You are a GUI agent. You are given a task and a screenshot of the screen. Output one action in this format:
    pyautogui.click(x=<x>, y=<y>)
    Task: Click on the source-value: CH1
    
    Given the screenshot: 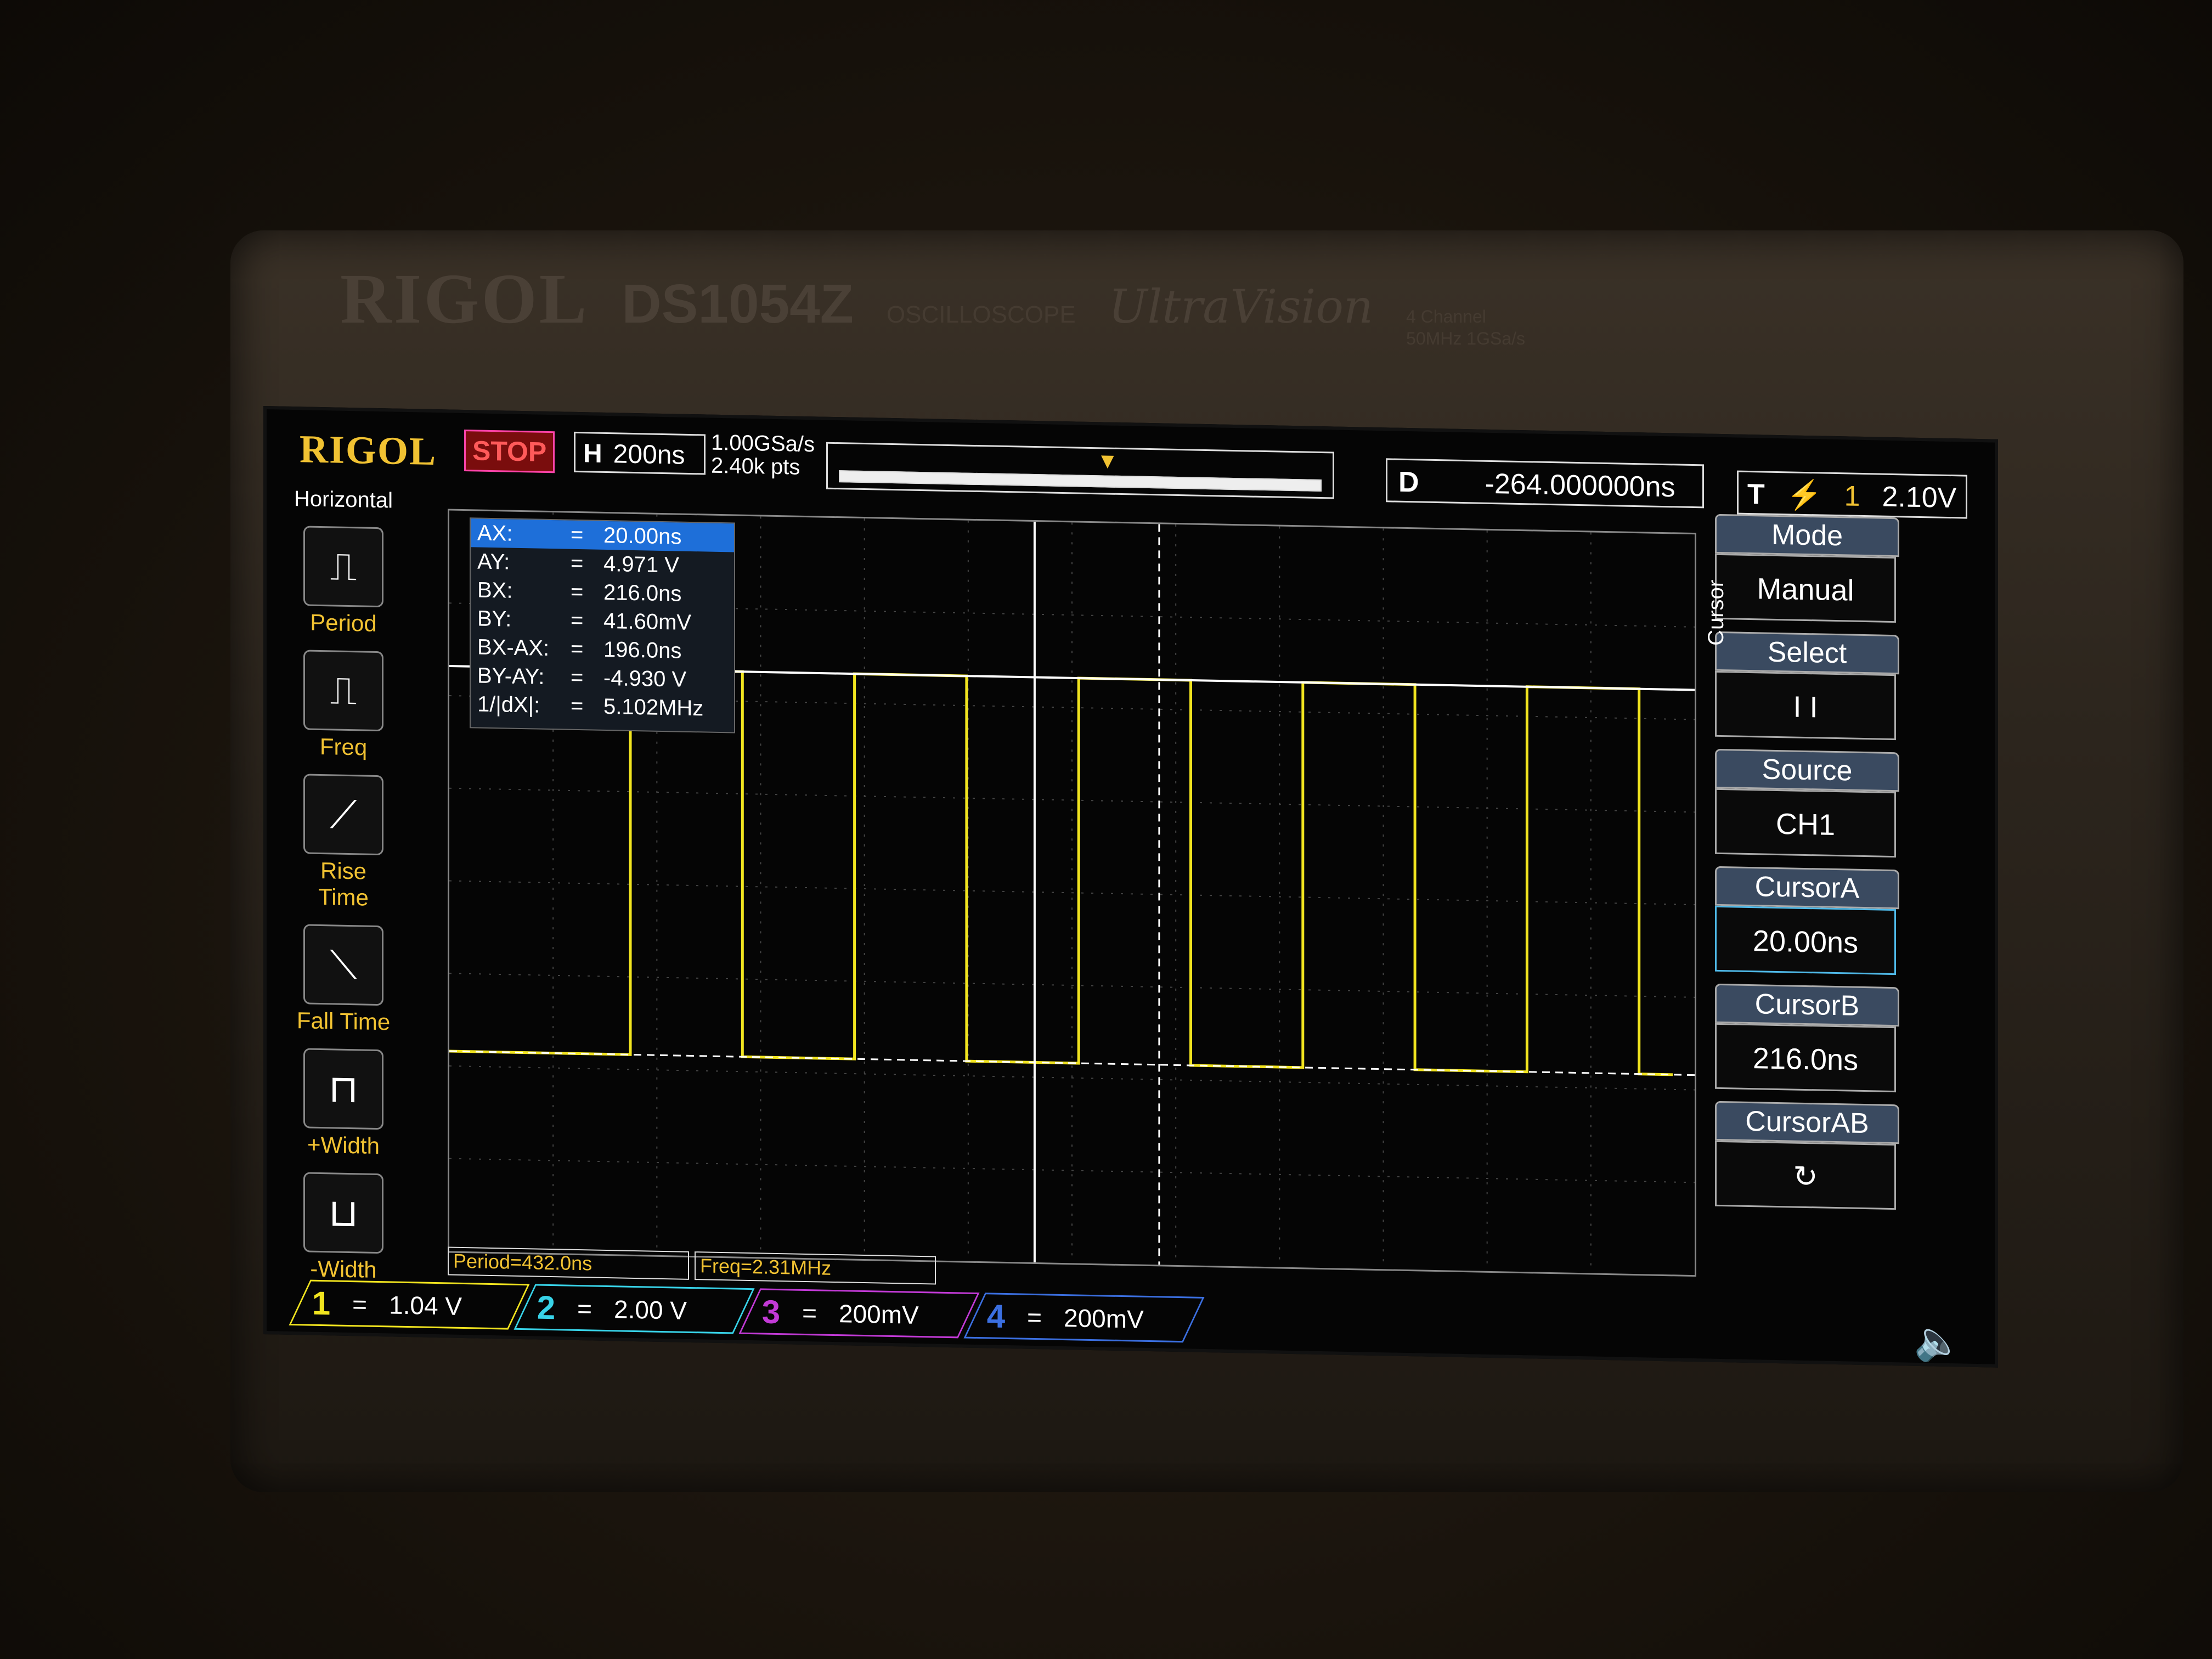 What is the action you would take?
    pyautogui.click(x=1806, y=823)
    